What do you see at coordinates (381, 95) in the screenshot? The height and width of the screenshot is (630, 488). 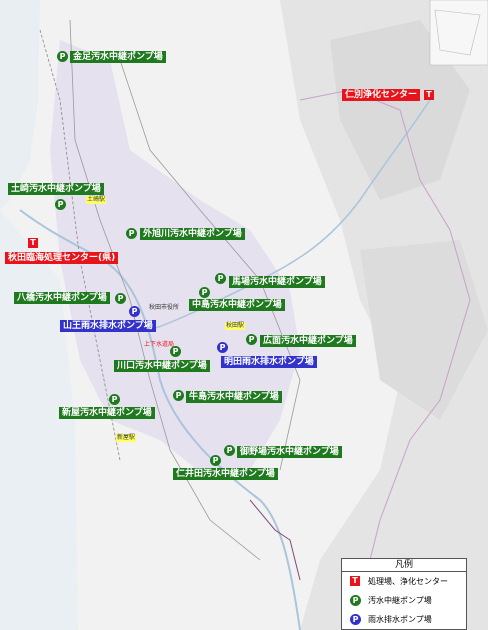 I see `label-nibetsu: 仁別浄化センター` at bounding box center [381, 95].